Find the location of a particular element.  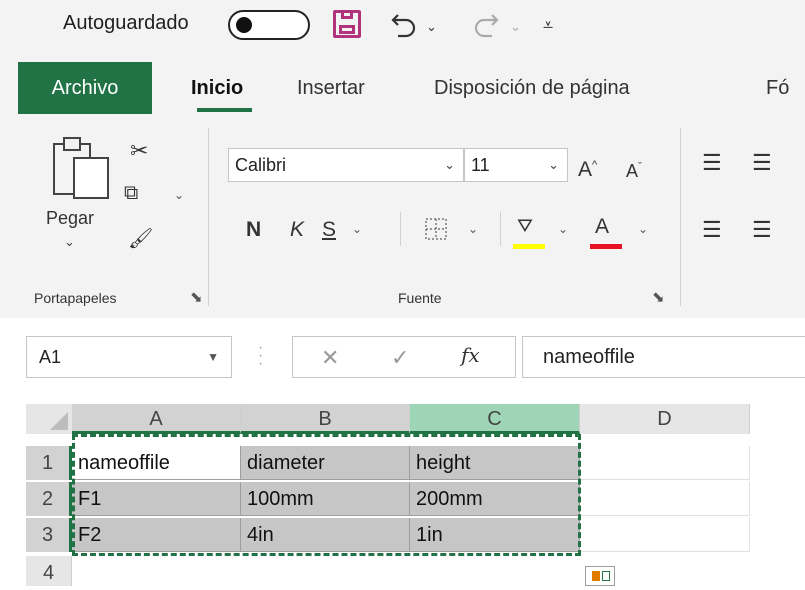

paste-button-label: Pegar is located at coordinates (70, 218).